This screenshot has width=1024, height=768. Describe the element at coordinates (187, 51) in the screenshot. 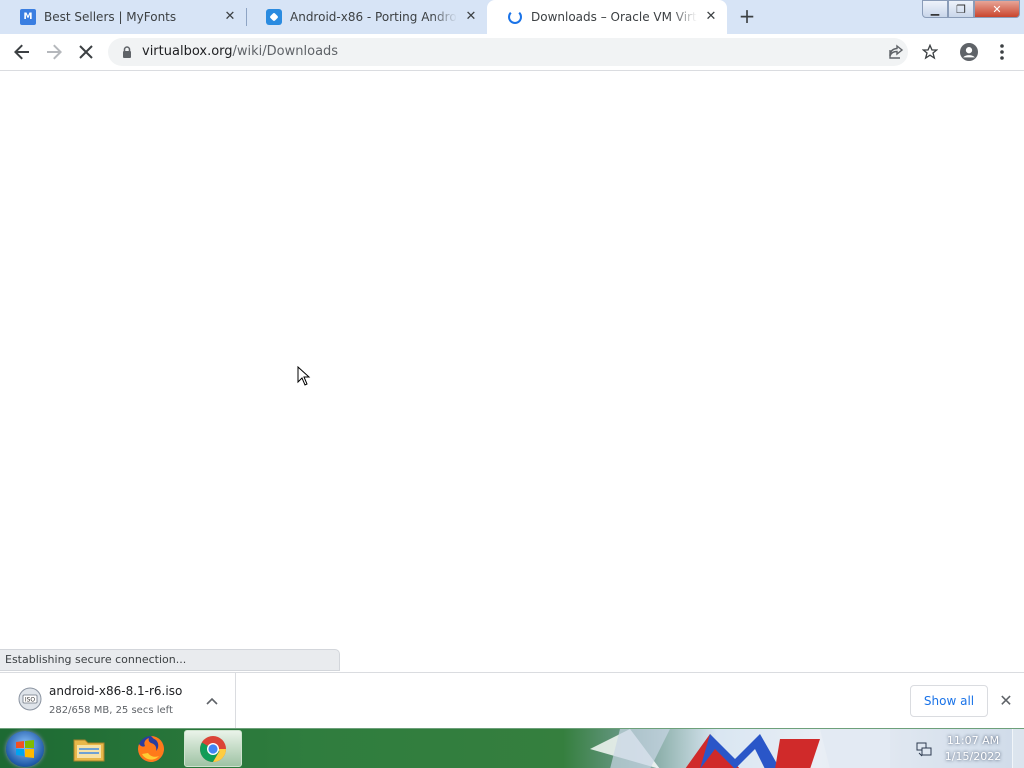

I see `url-host: virtualbox.org` at that location.